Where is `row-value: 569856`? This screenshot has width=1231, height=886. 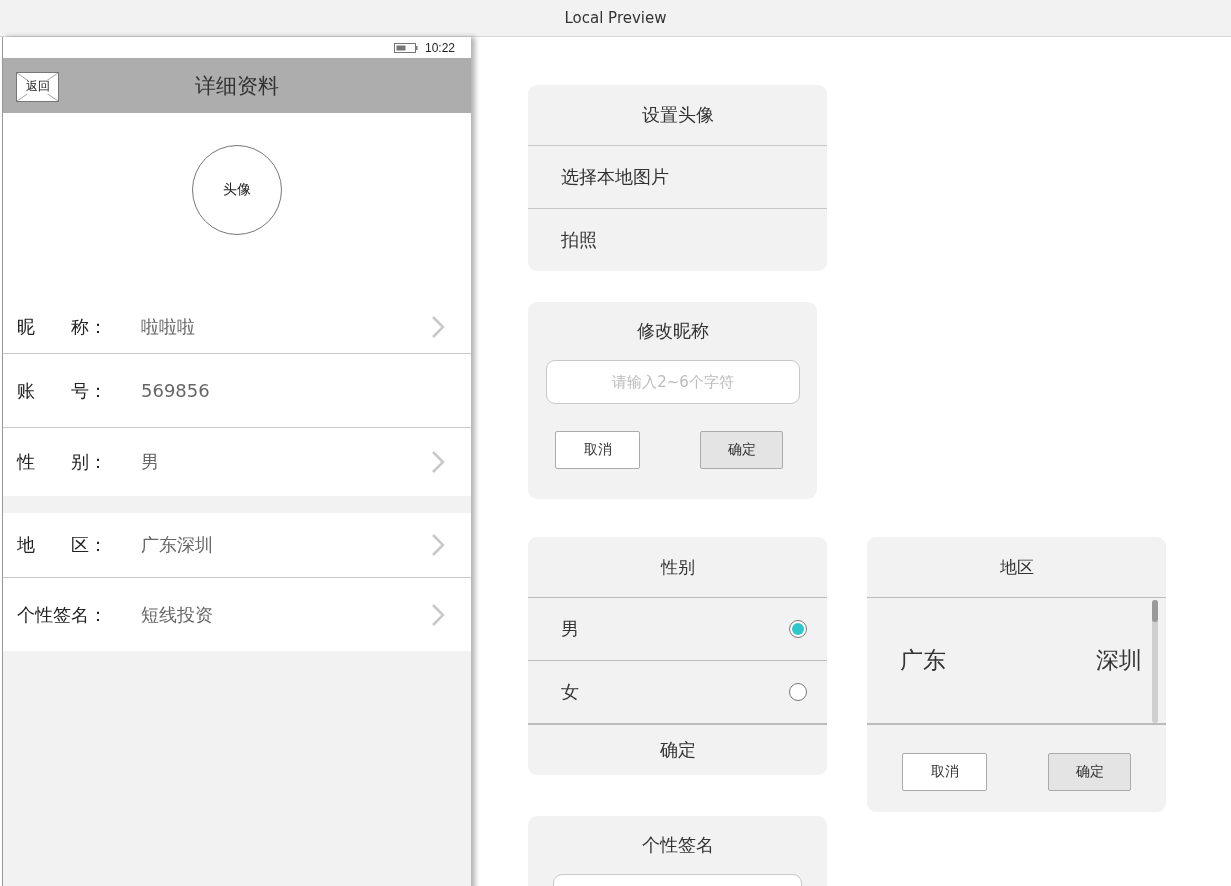 row-value: 569856 is located at coordinates (175, 390).